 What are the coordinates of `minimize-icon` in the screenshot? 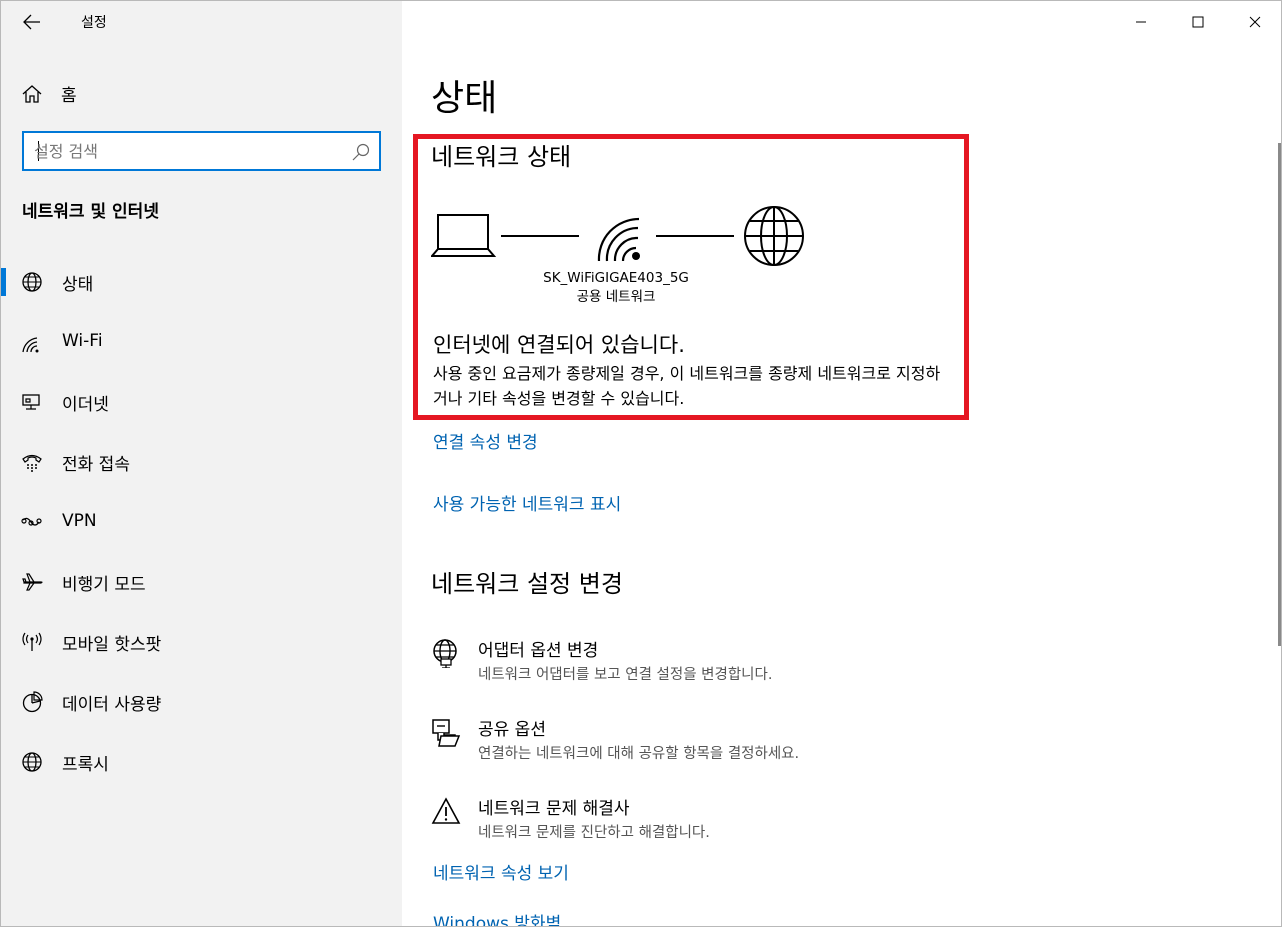 It's located at (1140, 22).